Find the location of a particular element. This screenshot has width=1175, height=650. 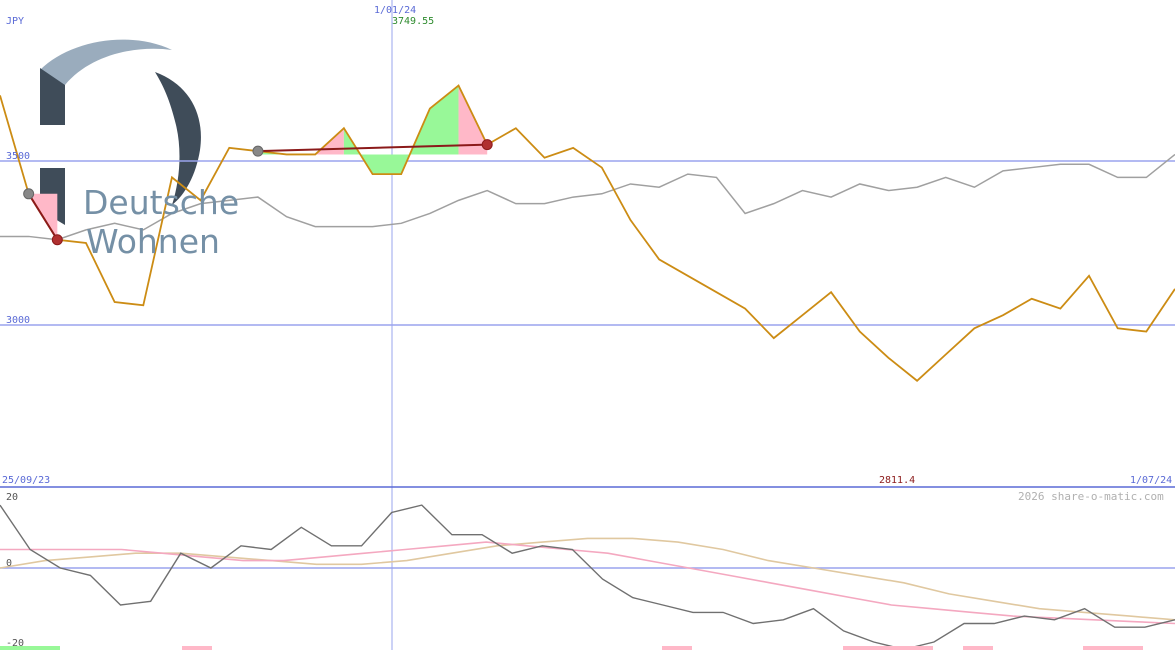

logo-word-2: Wohnen is located at coordinates (153, 241).